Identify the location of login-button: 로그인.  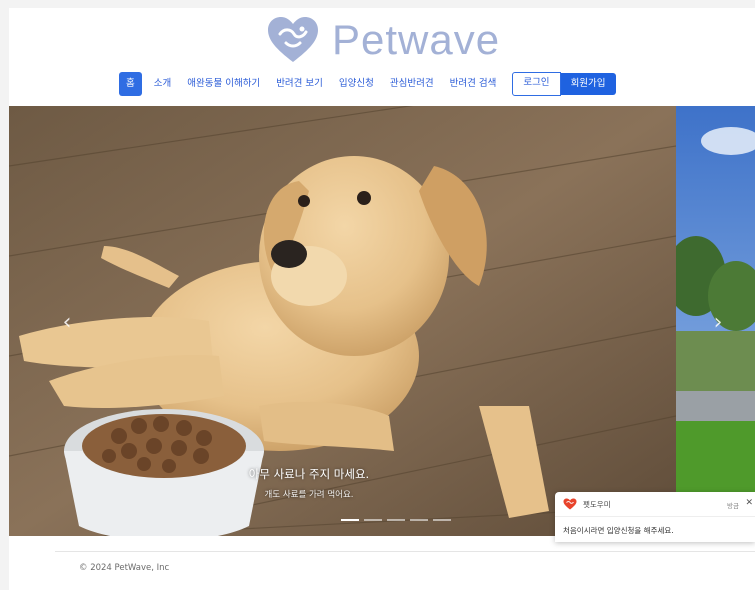
(536, 84).